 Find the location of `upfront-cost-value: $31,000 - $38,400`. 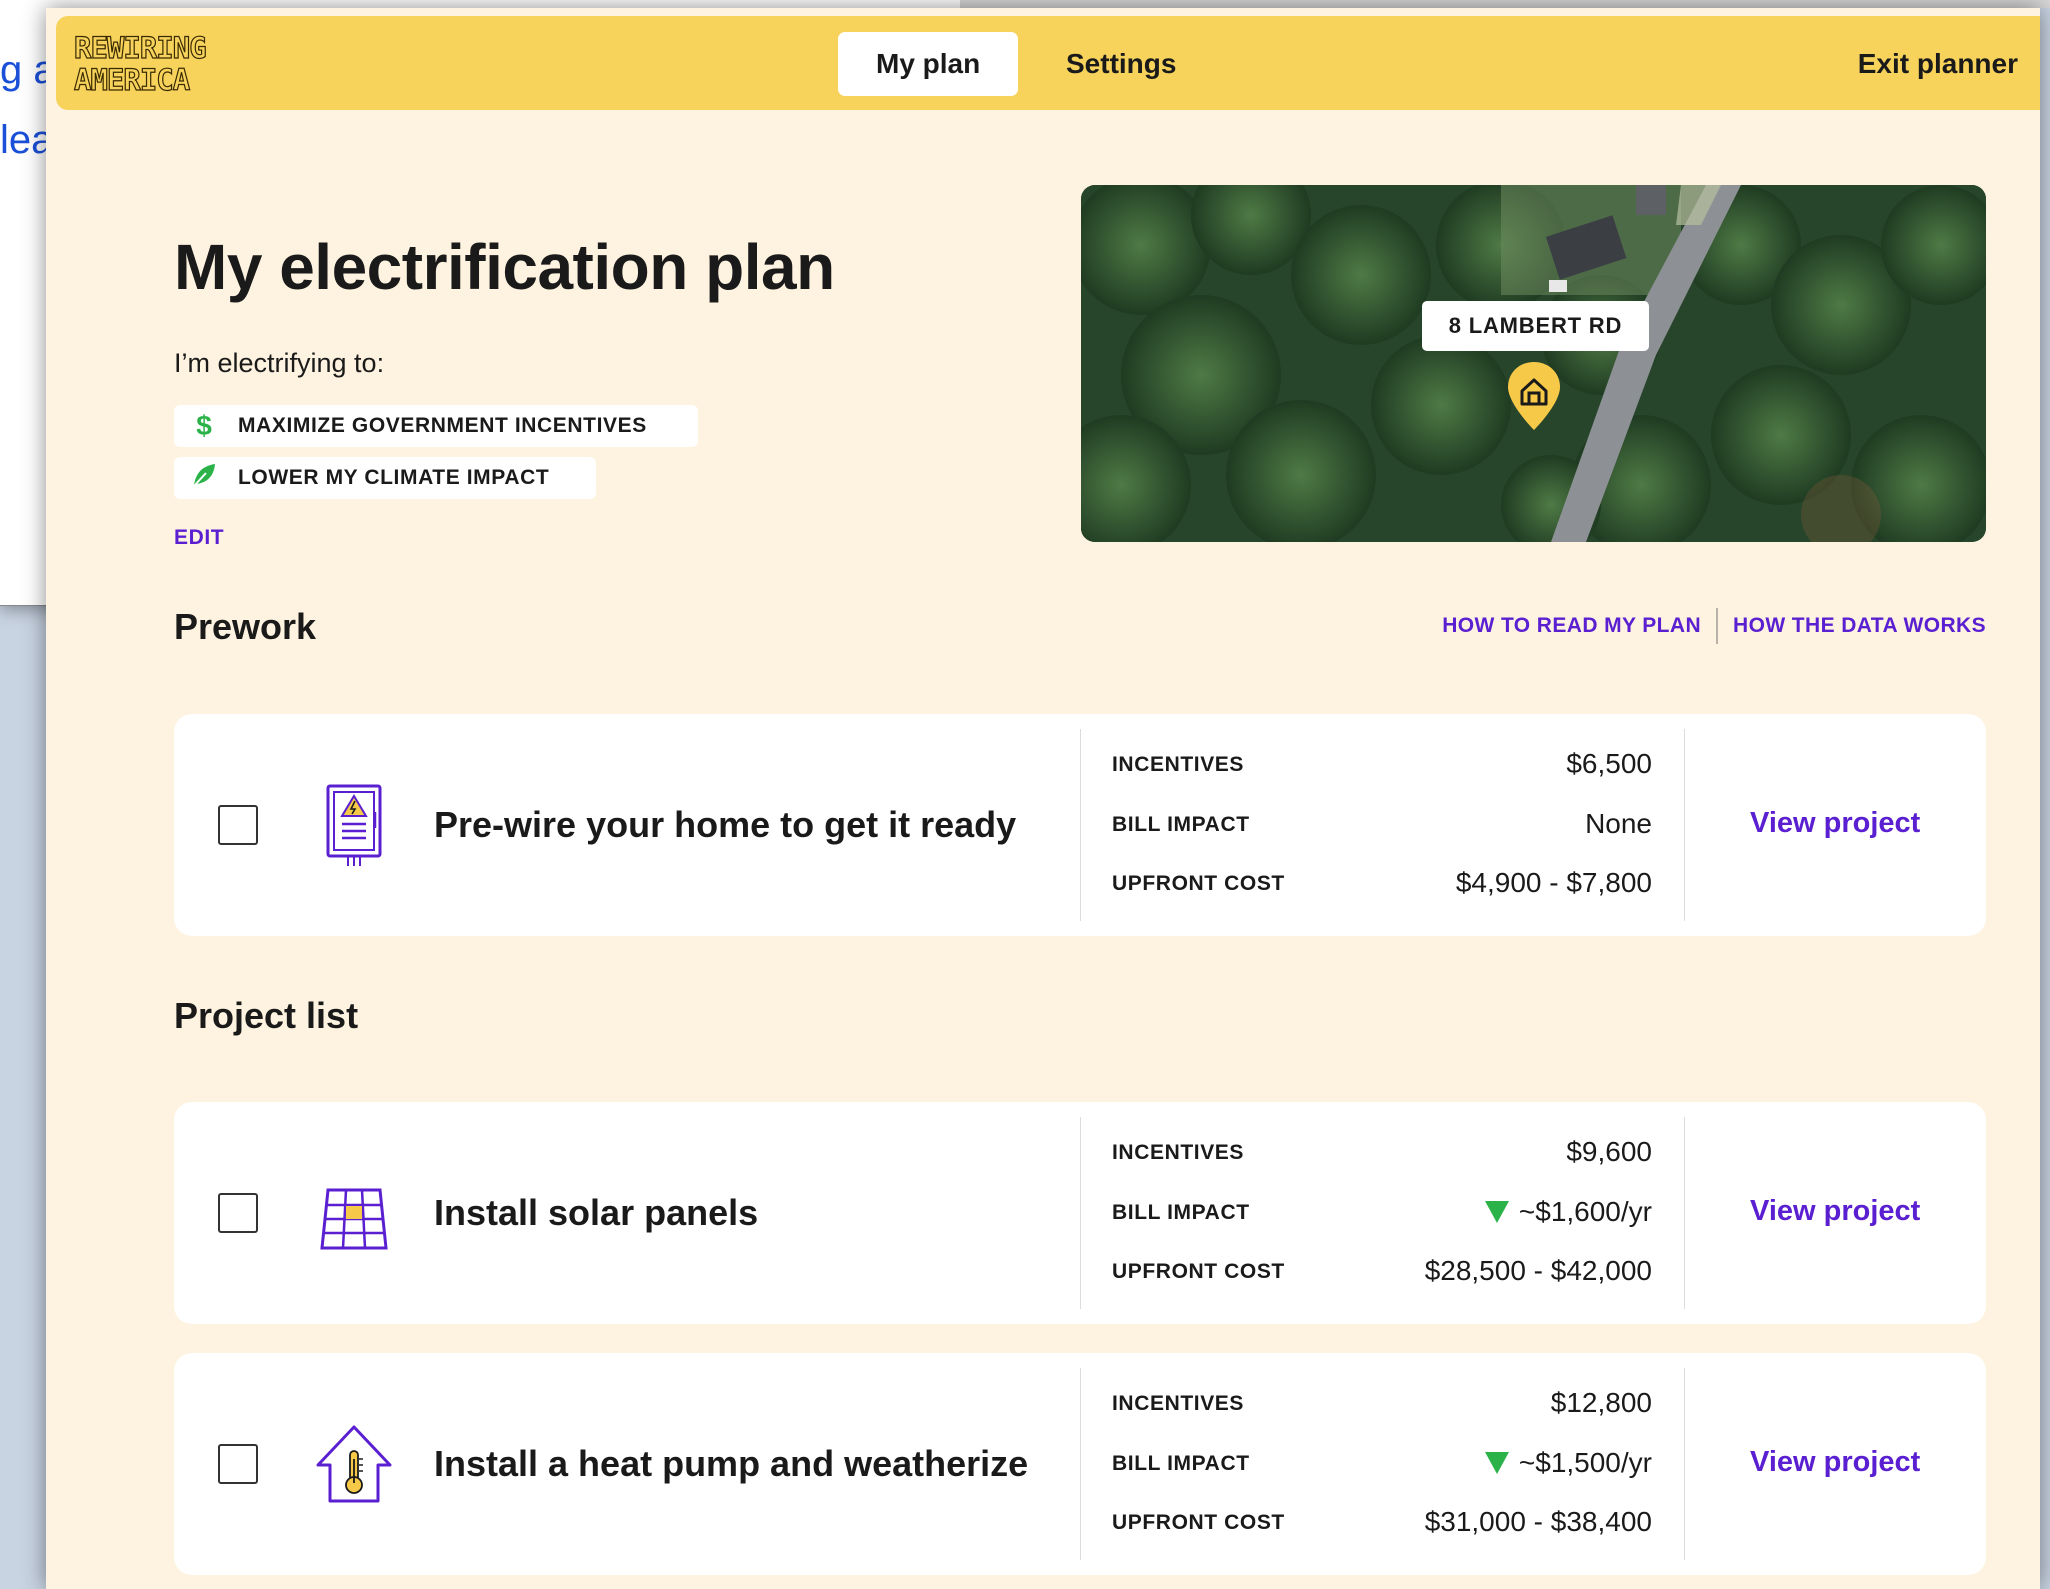

upfront-cost-value: $31,000 - $38,400 is located at coordinates (1538, 1522).